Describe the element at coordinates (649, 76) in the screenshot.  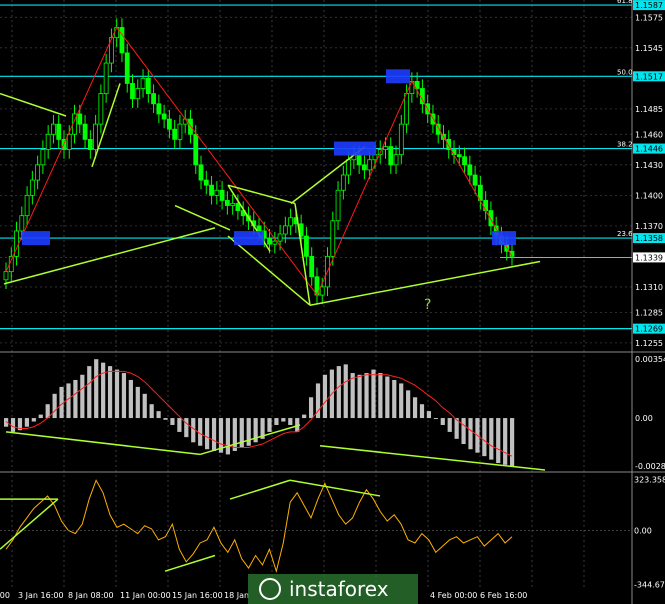
I see `price-label: 1.1517` at that location.